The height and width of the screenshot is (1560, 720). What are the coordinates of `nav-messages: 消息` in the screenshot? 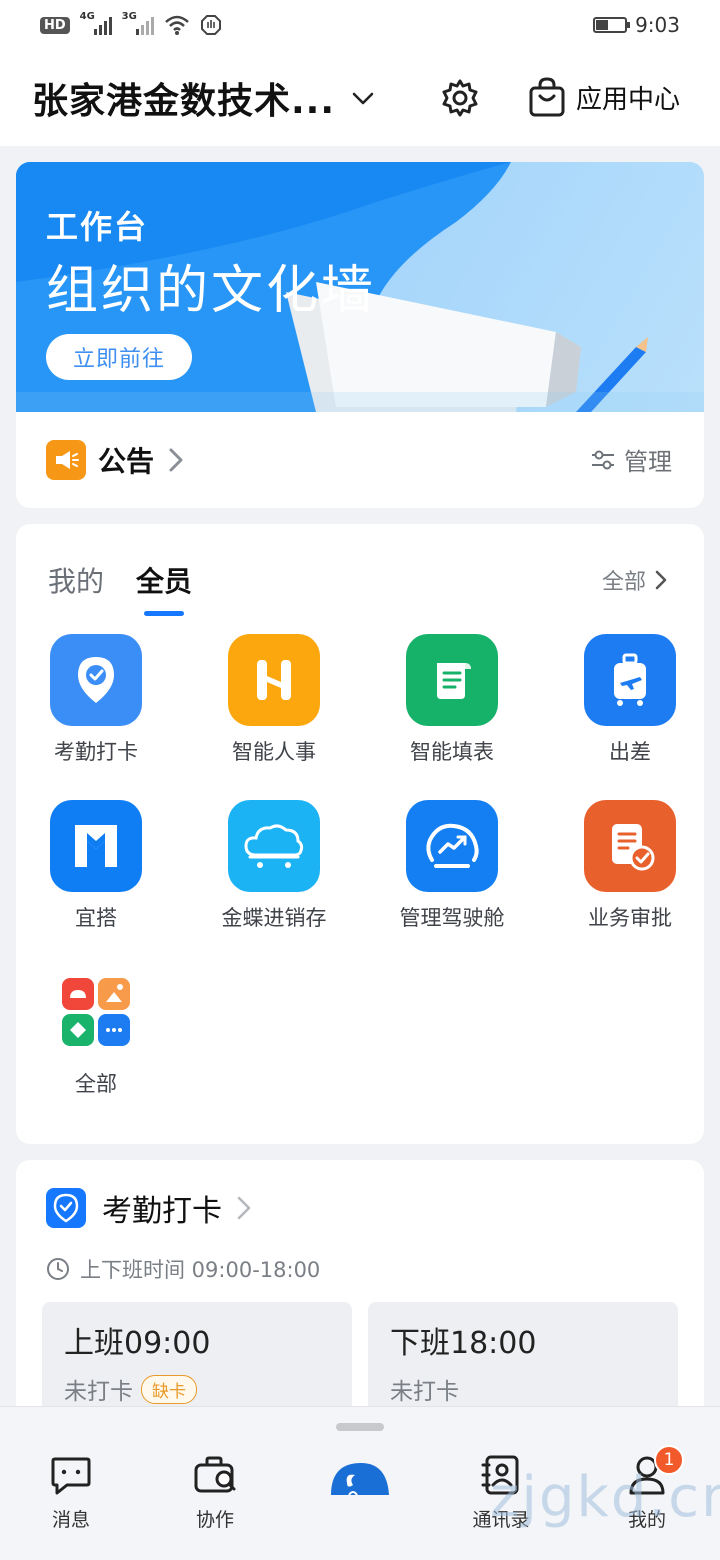 It's located at (71, 1492).